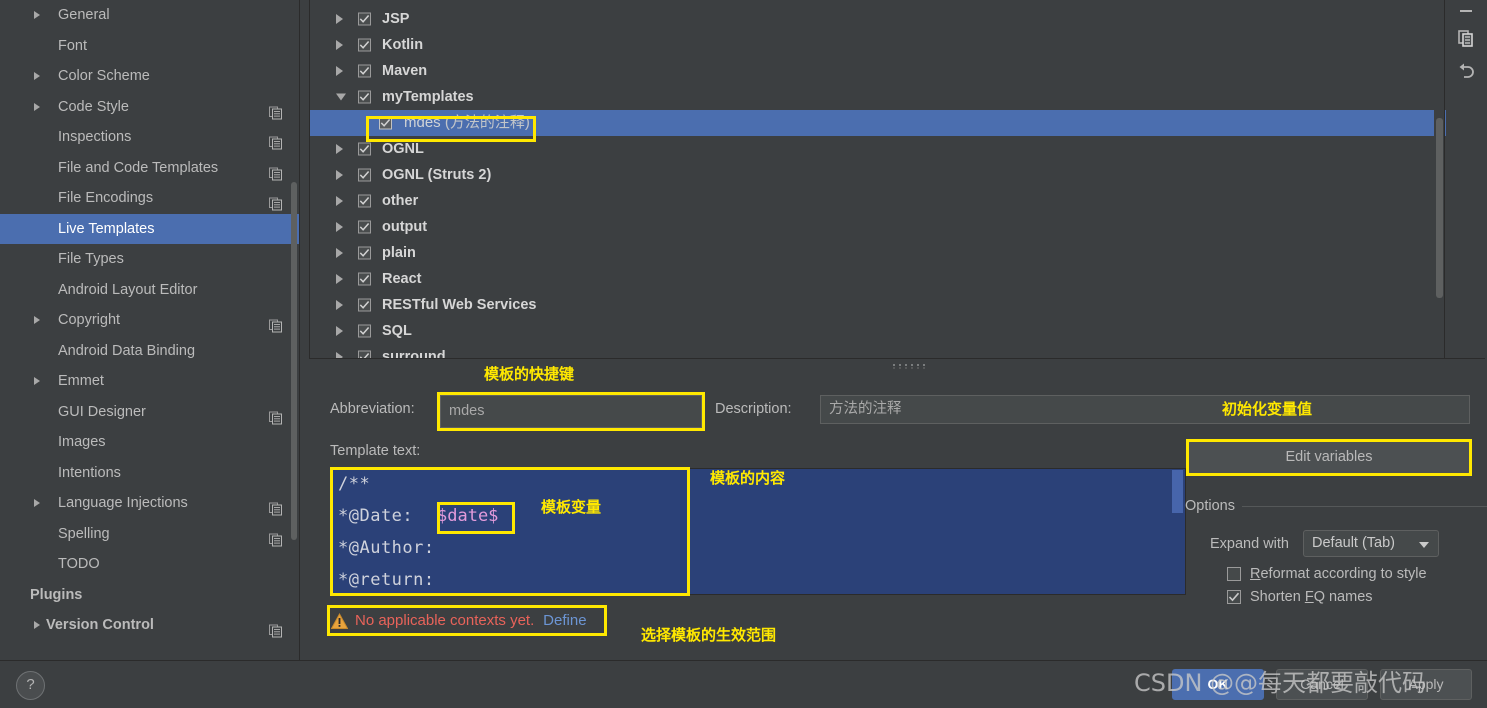 The image size is (1487, 708). What do you see at coordinates (150, 534) in the screenshot?
I see `sidebar-item-spelling: Spelling` at bounding box center [150, 534].